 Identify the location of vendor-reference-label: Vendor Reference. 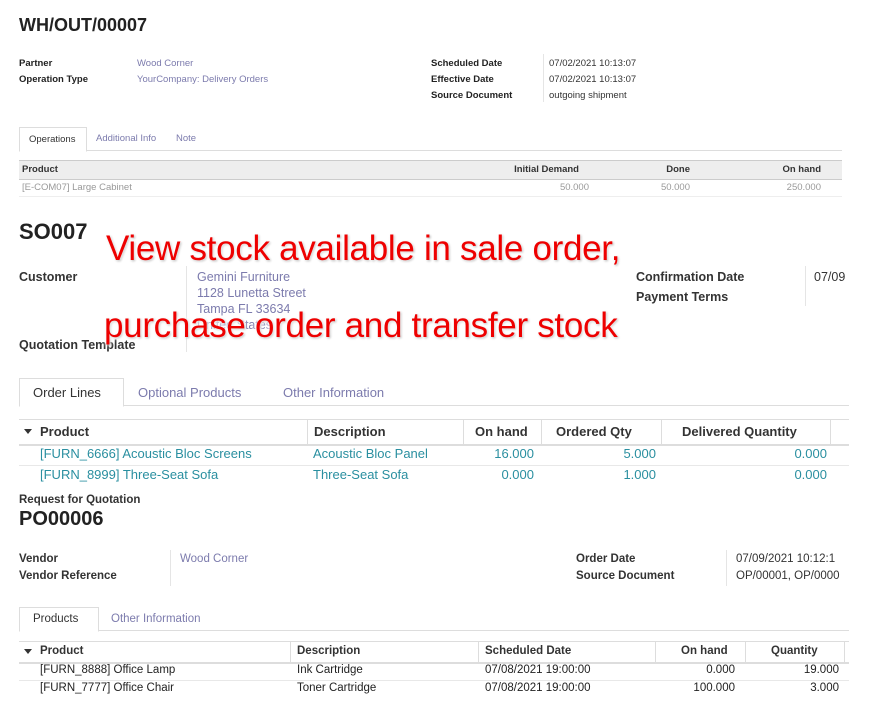
(68, 576).